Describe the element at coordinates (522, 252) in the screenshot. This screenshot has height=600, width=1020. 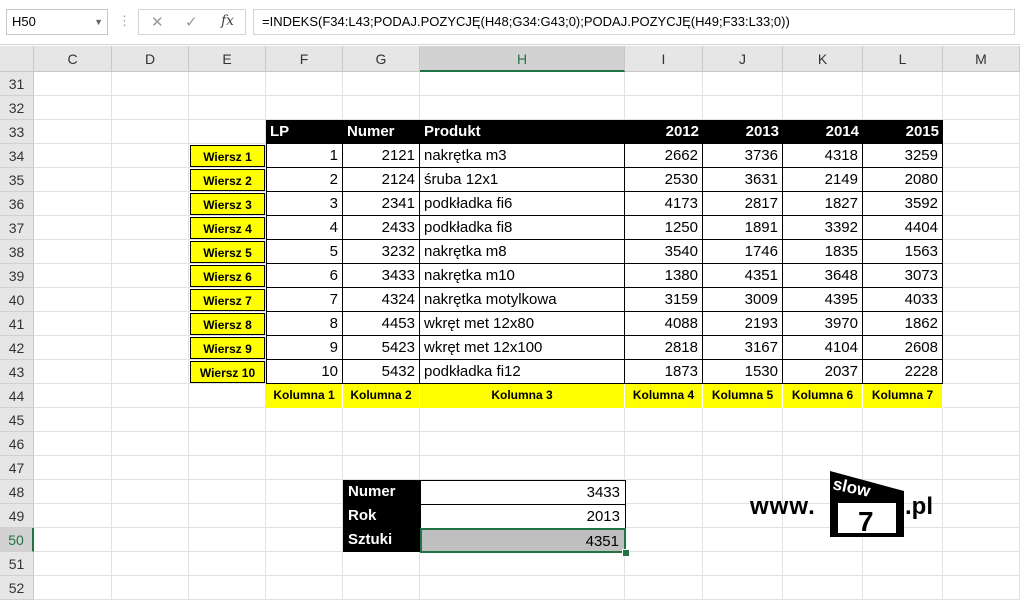
I see `table-cell-produkt: nakrętka m8` at that location.